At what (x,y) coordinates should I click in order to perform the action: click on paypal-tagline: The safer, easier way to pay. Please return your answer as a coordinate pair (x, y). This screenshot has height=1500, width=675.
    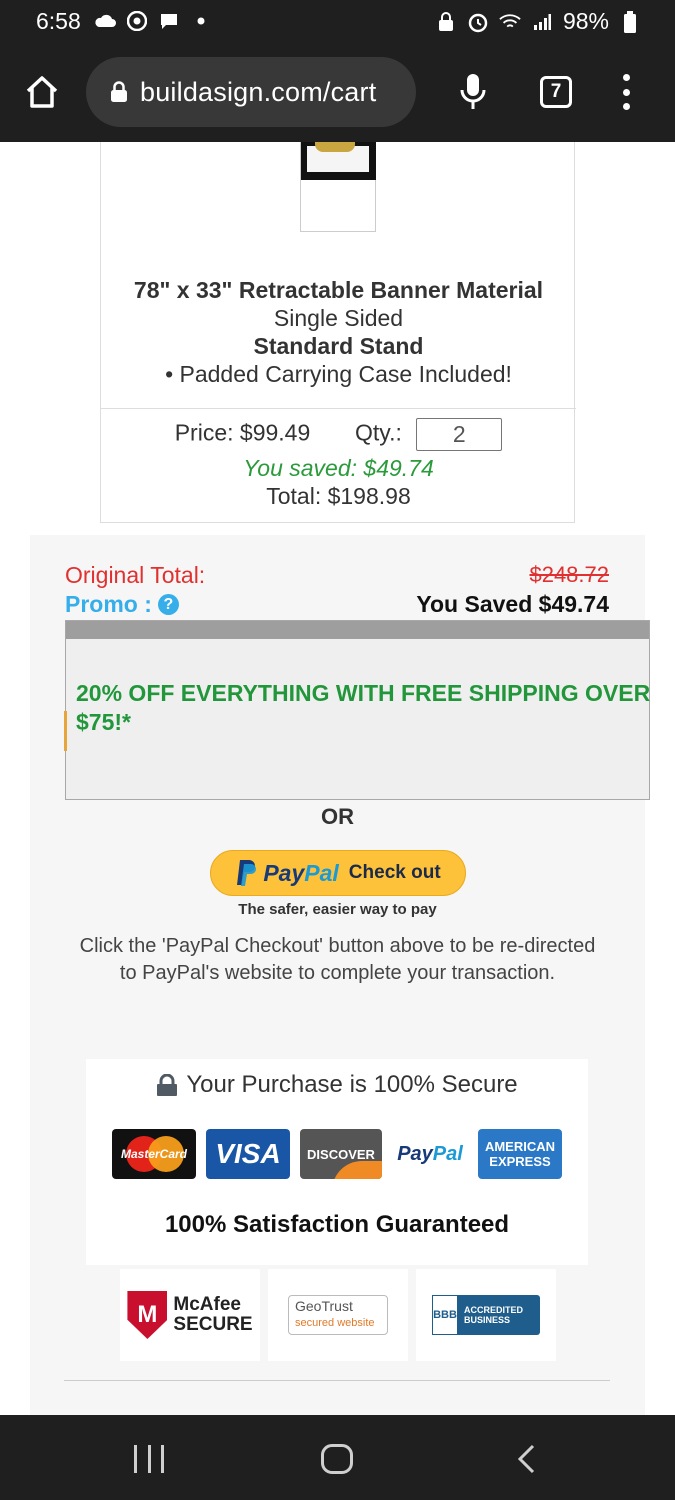
    Looking at the image, I should click on (337, 909).